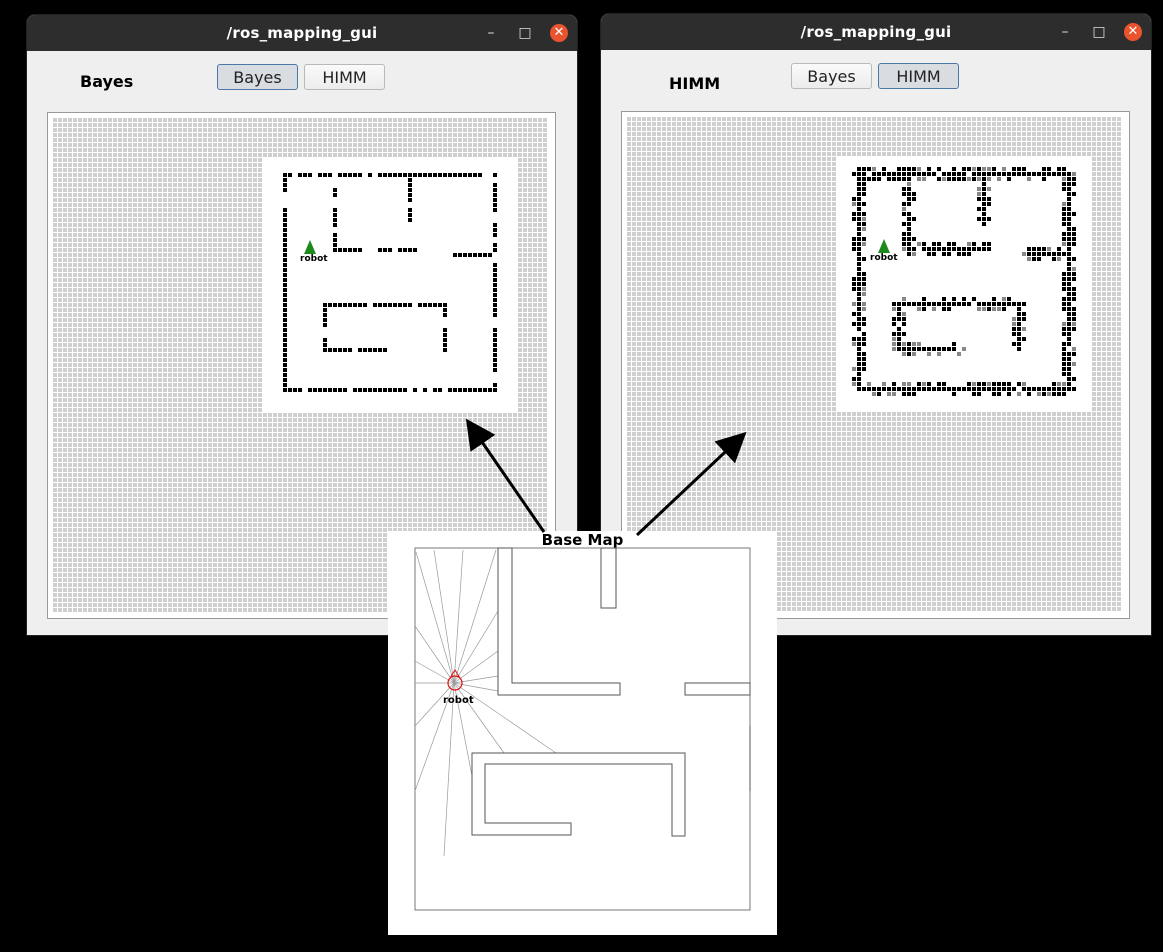 Image resolution: width=1163 pixels, height=952 pixels. Describe the element at coordinates (491, 33) in the screenshot. I see `minimize-icon: –` at that location.